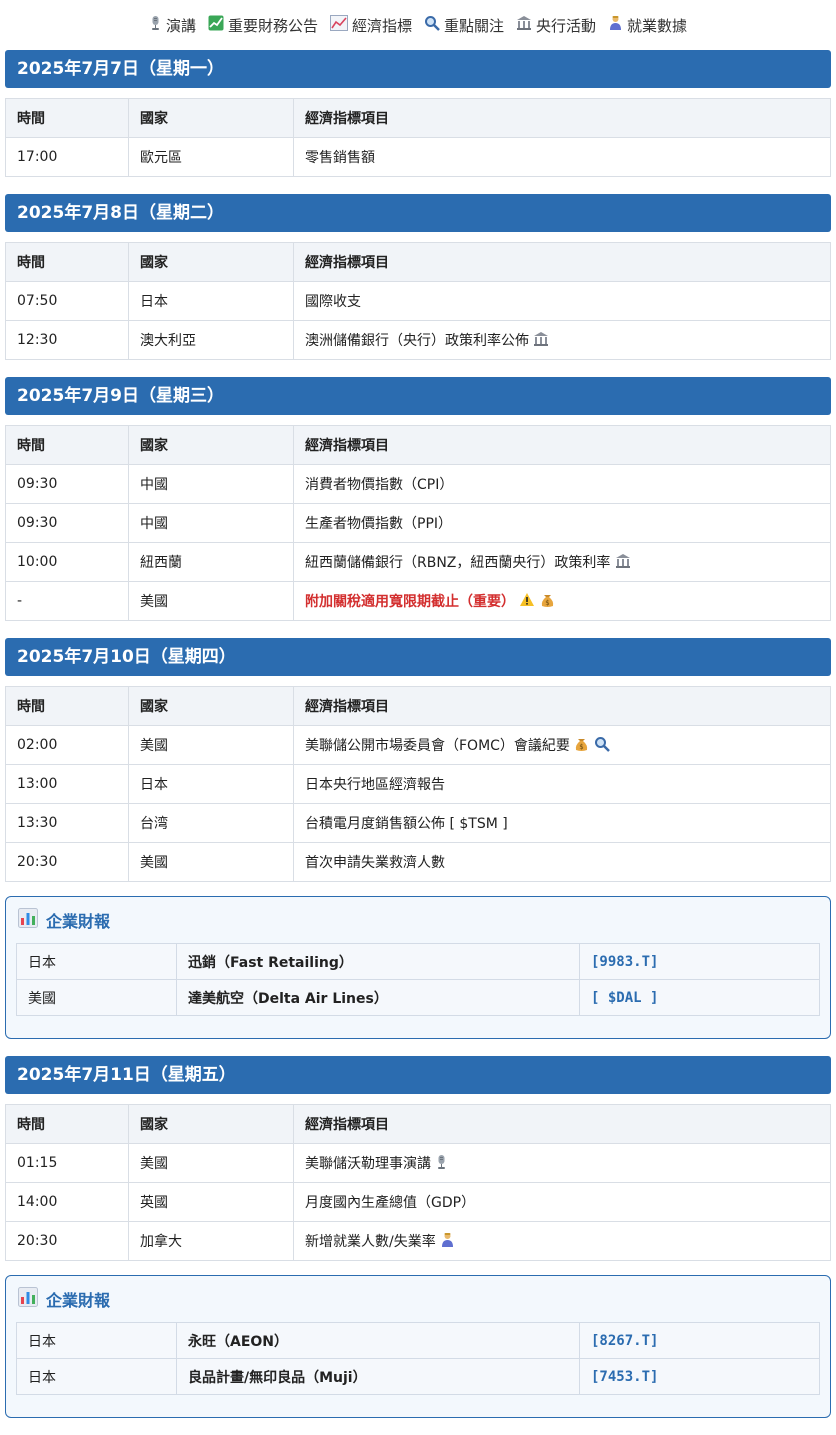 This screenshot has height=1435, width=836. What do you see at coordinates (562, 1241) in the screenshot?
I see `indicator-cell: 新增就業人數/失業率` at bounding box center [562, 1241].